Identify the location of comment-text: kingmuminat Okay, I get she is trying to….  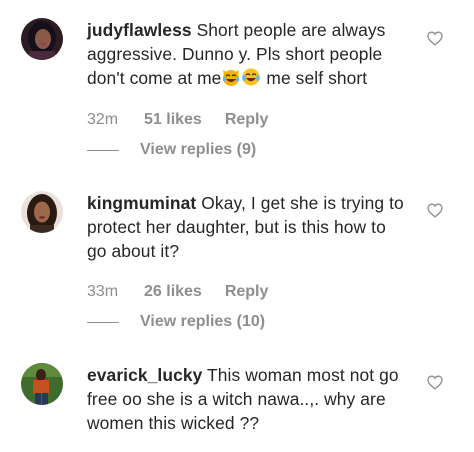
(246, 227).